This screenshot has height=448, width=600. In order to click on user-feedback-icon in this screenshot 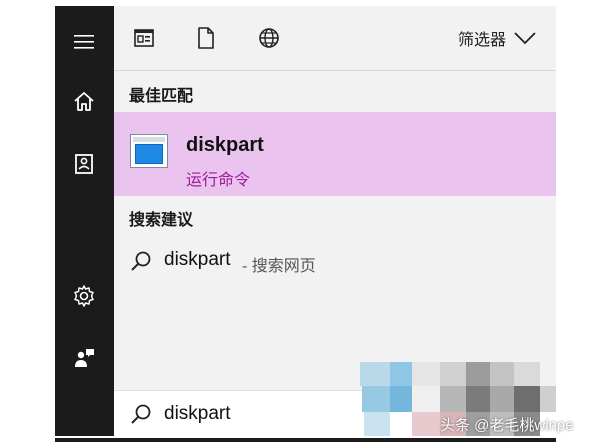, I will do `click(84, 358)`.